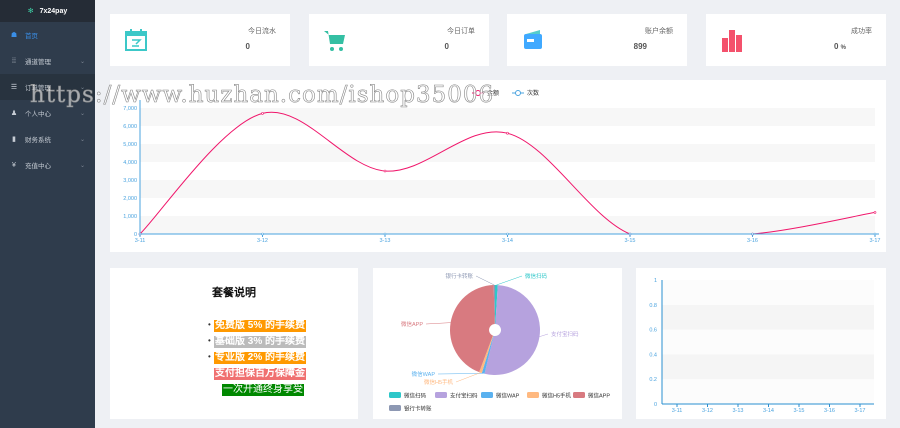 This screenshot has width=900, height=428. What do you see at coordinates (829, 411) in the screenshot?
I see `x-tick-label: 3-16` at bounding box center [829, 411].